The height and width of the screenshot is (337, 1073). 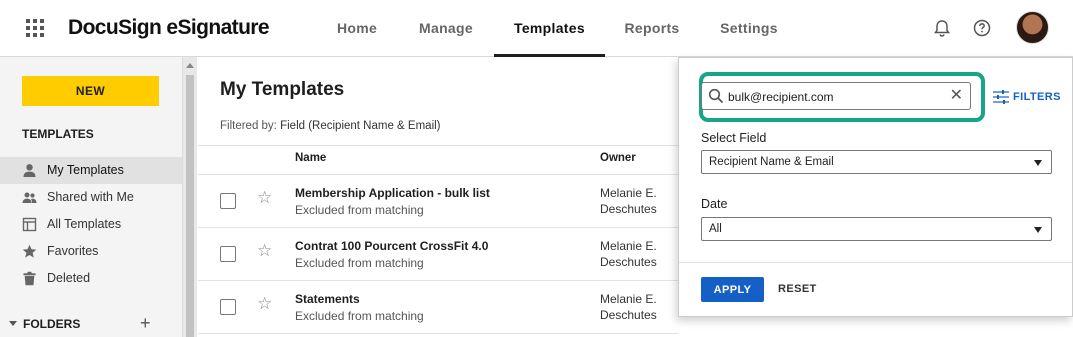 I want to click on sidebar-heading-templates: TEMPLATES, so click(x=58, y=134).